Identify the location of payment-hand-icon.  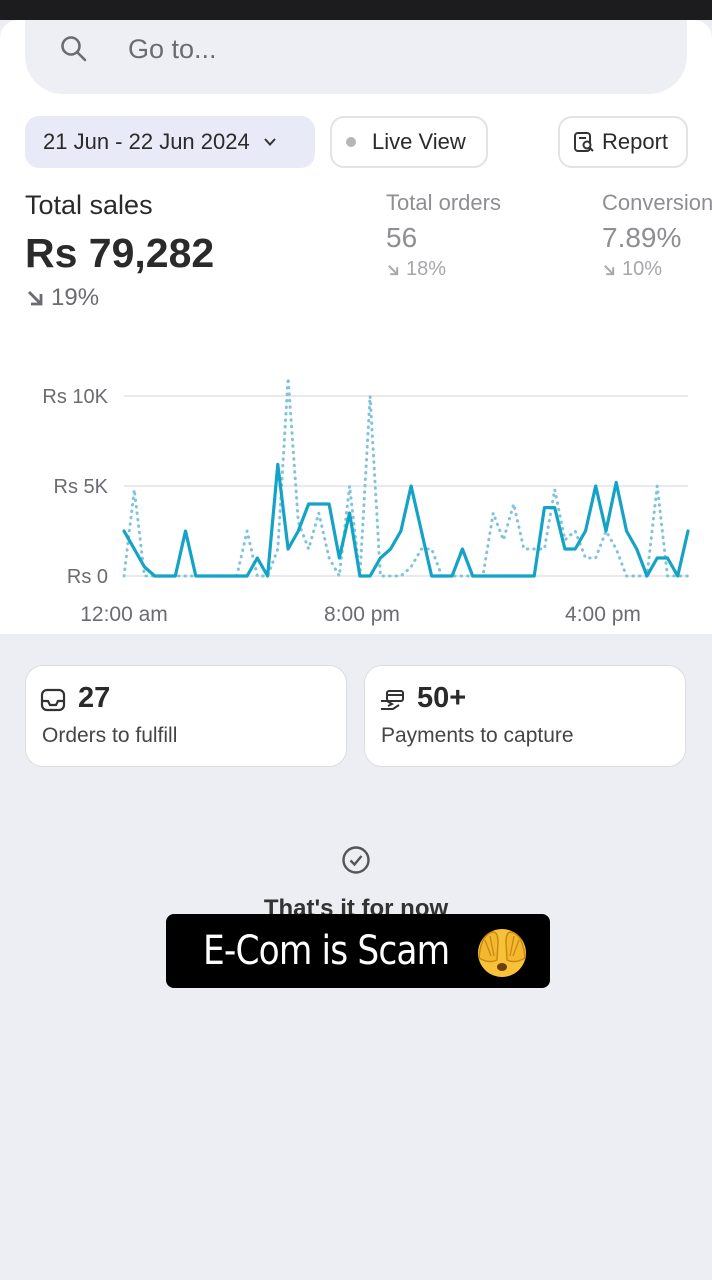
(392, 700).